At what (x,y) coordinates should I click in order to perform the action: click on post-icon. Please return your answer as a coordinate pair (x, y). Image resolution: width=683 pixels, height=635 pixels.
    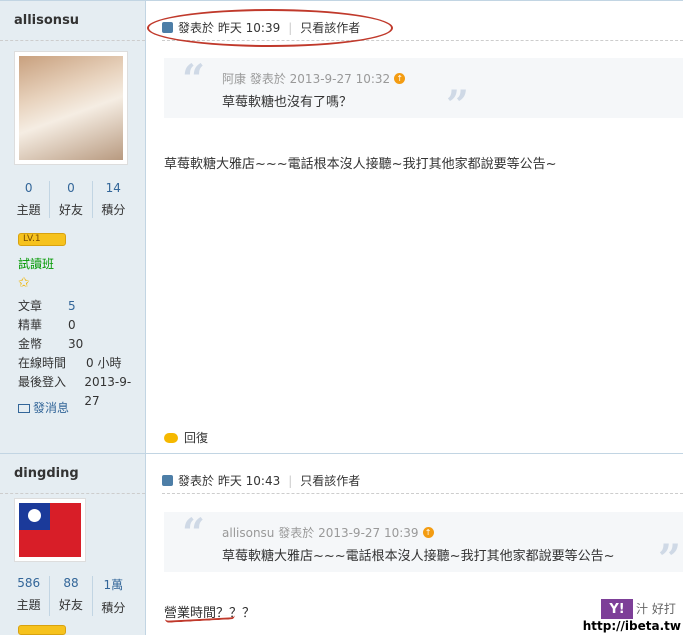
    Looking at the image, I should click on (167, 480).